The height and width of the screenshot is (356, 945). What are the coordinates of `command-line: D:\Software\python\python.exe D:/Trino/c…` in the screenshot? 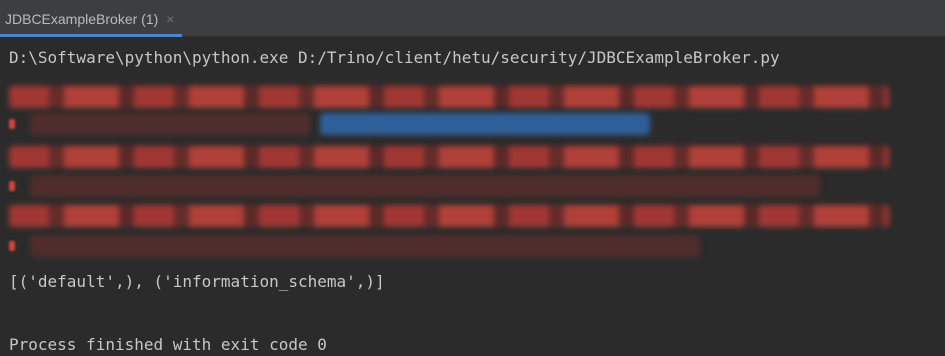 It's located at (394, 57).